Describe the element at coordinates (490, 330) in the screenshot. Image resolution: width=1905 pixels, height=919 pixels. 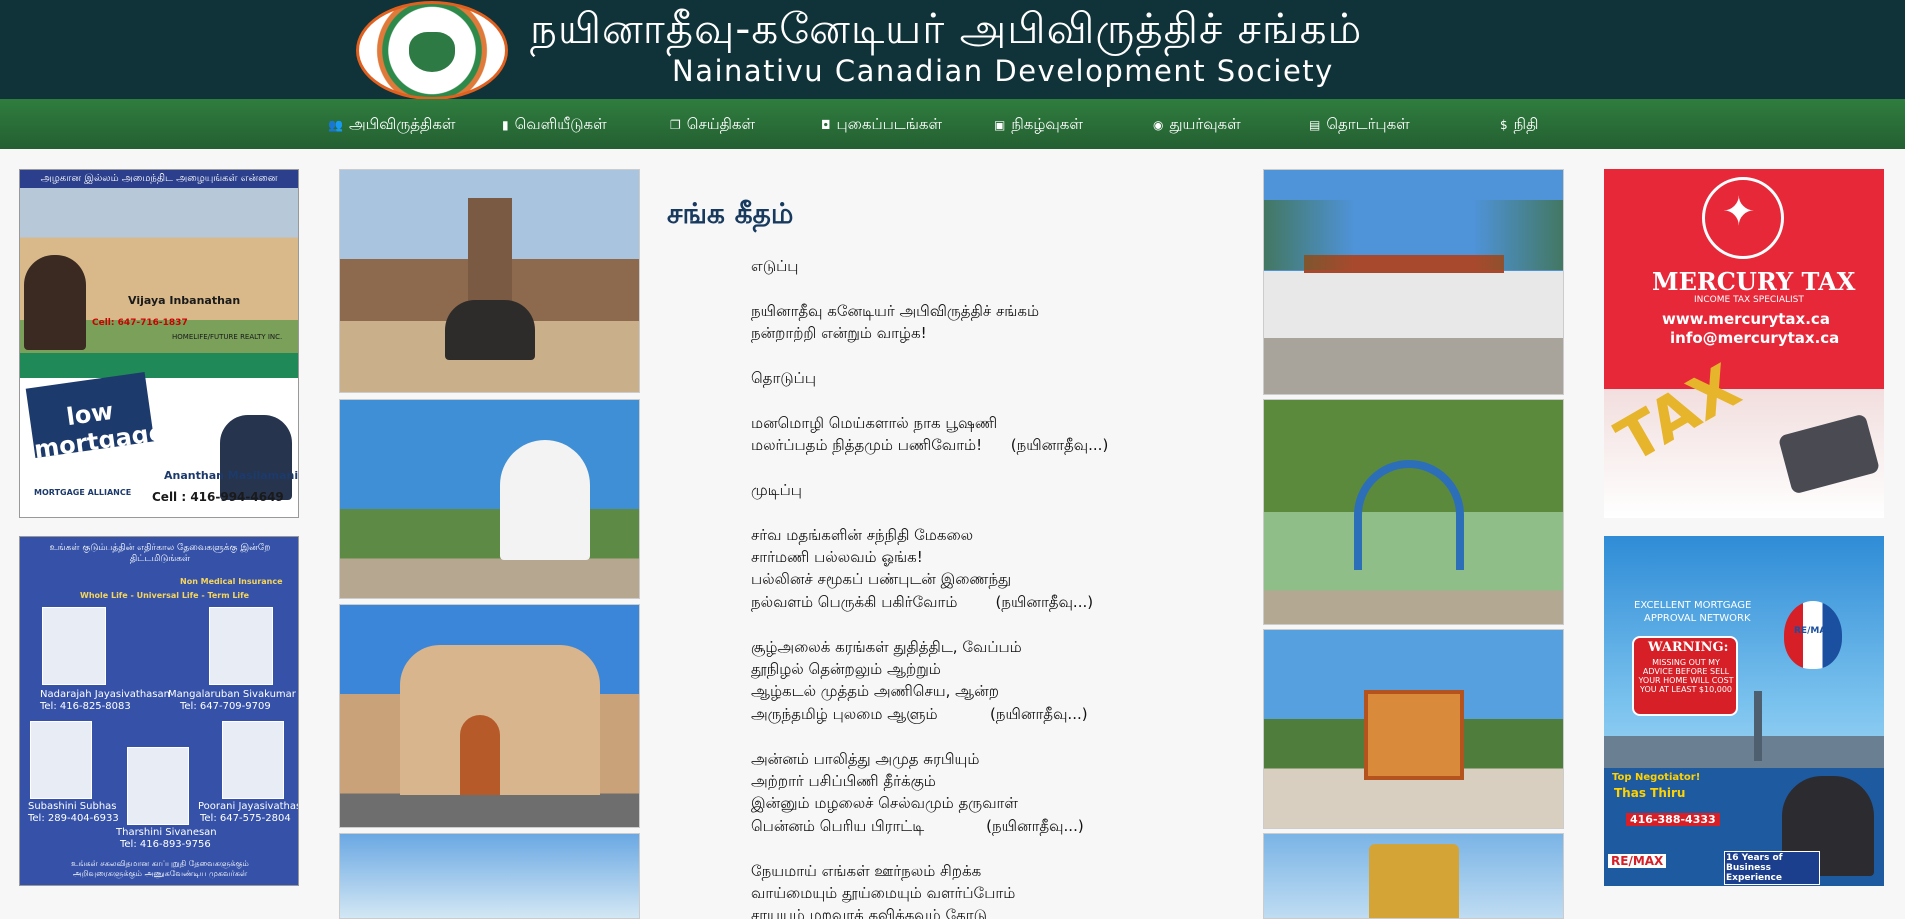
I see `nandi-statue` at that location.